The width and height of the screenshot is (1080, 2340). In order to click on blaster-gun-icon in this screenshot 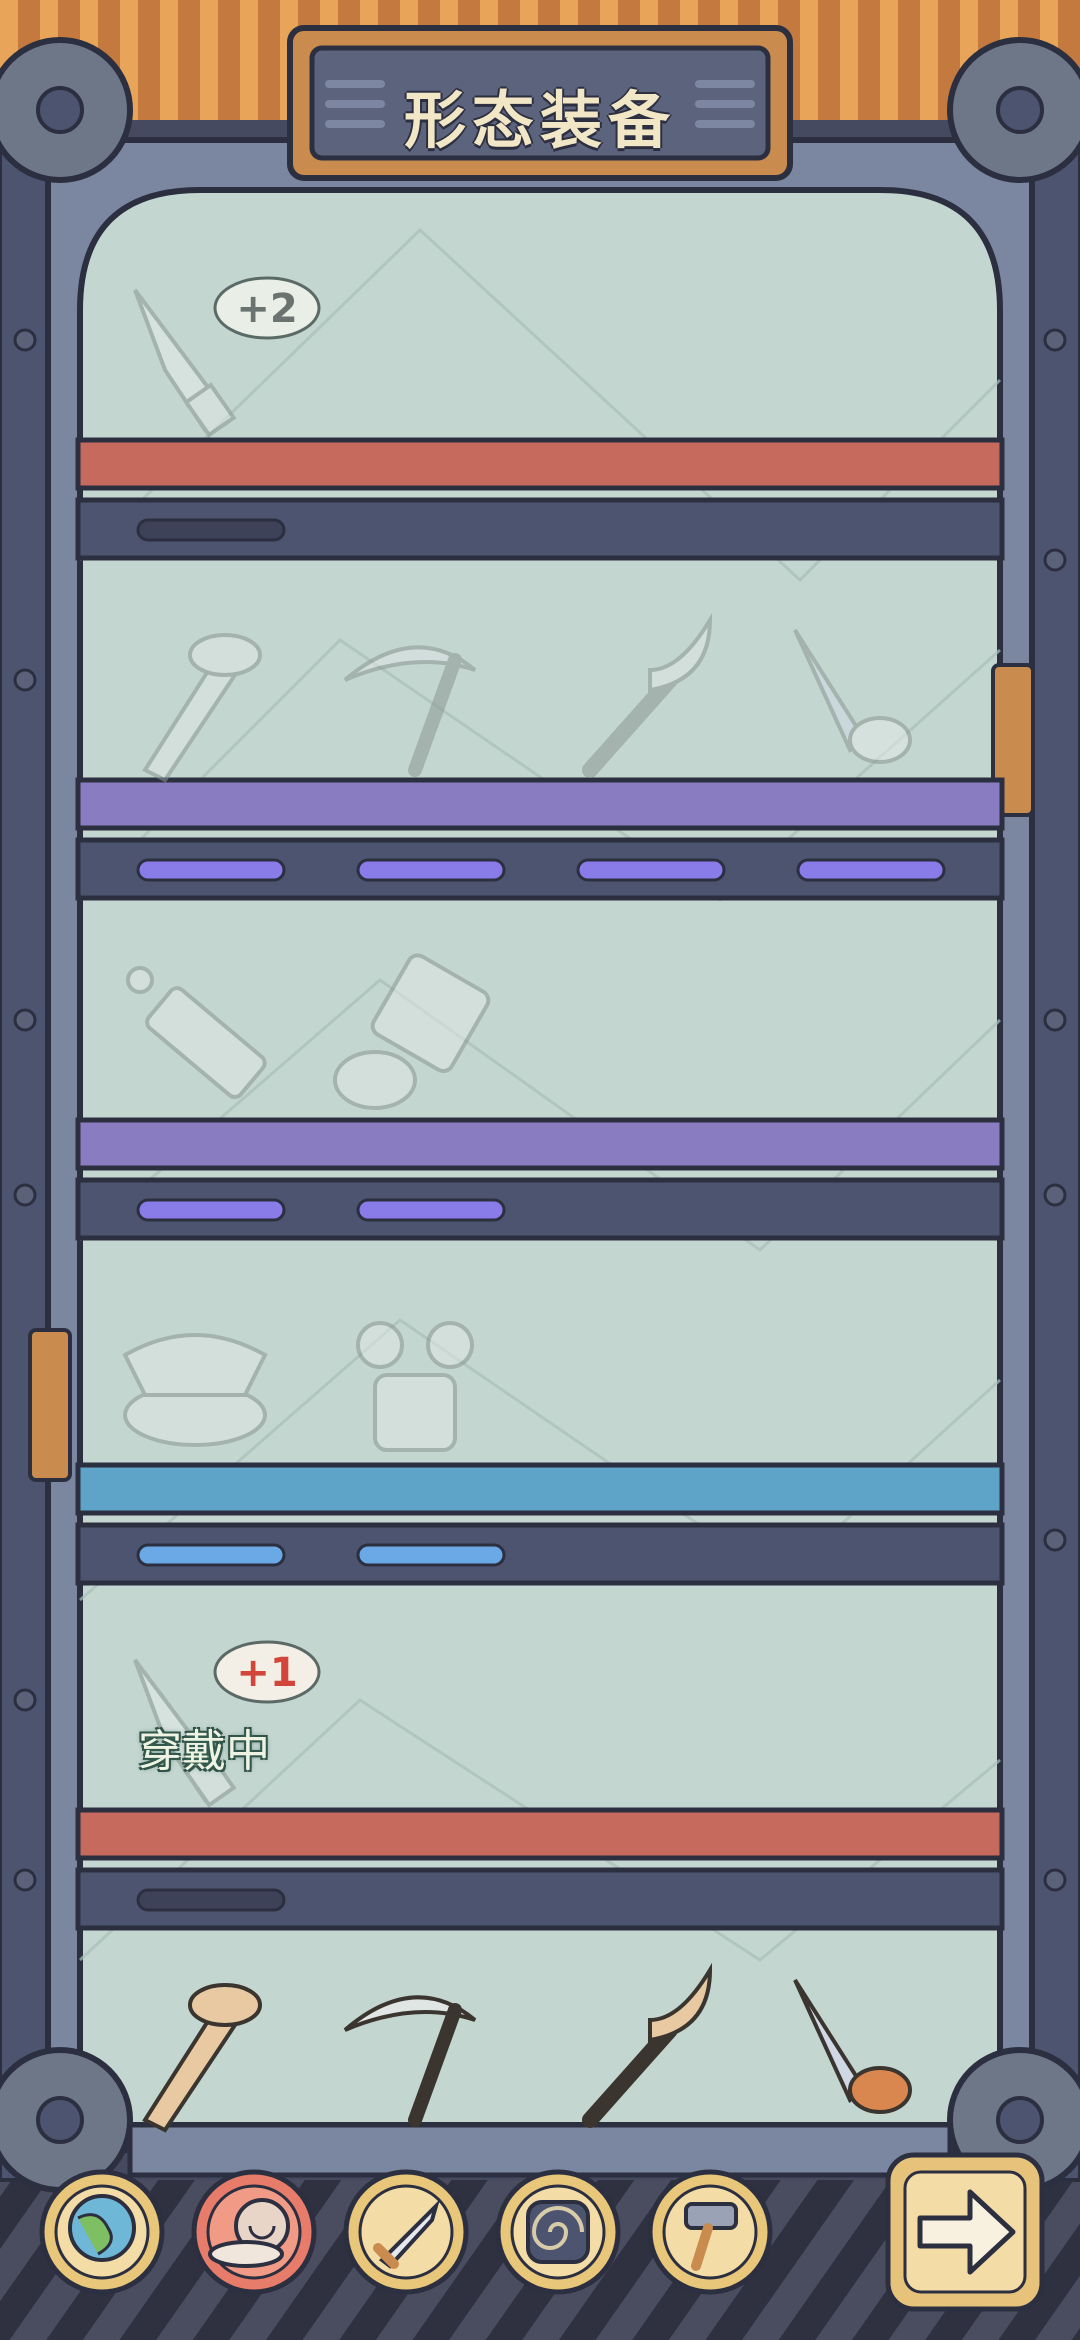, I will do `click(197, 1033)`.